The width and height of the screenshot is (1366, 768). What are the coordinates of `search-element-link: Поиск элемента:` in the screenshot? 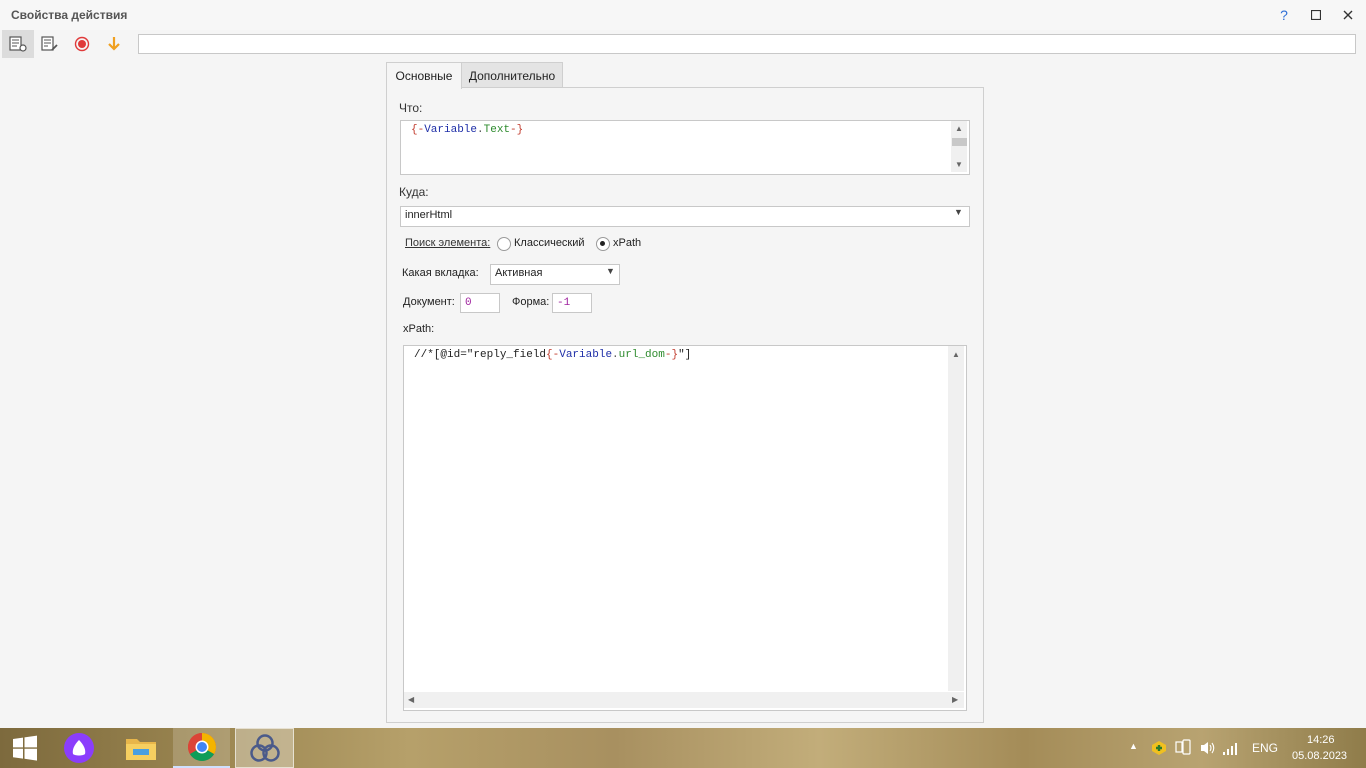 It's located at (447, 243).